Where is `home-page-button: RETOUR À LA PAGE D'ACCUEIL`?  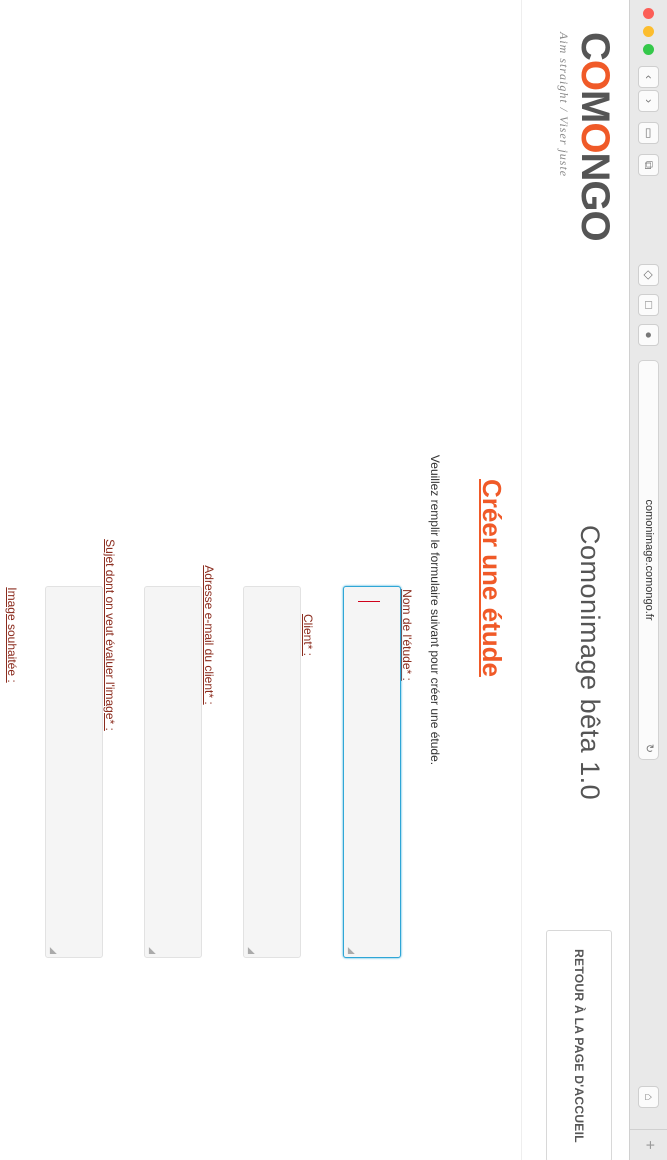 home-page-button: RETOUR À LA PAGE D'ACCUEIL is located at coordinates (579, 1045).